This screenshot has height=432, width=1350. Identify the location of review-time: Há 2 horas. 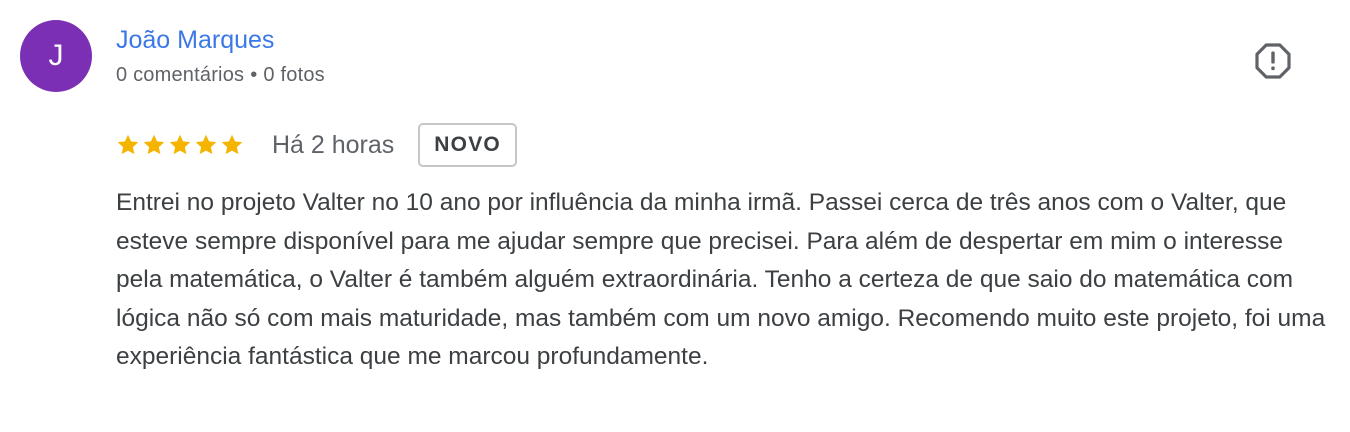
(333, 144).